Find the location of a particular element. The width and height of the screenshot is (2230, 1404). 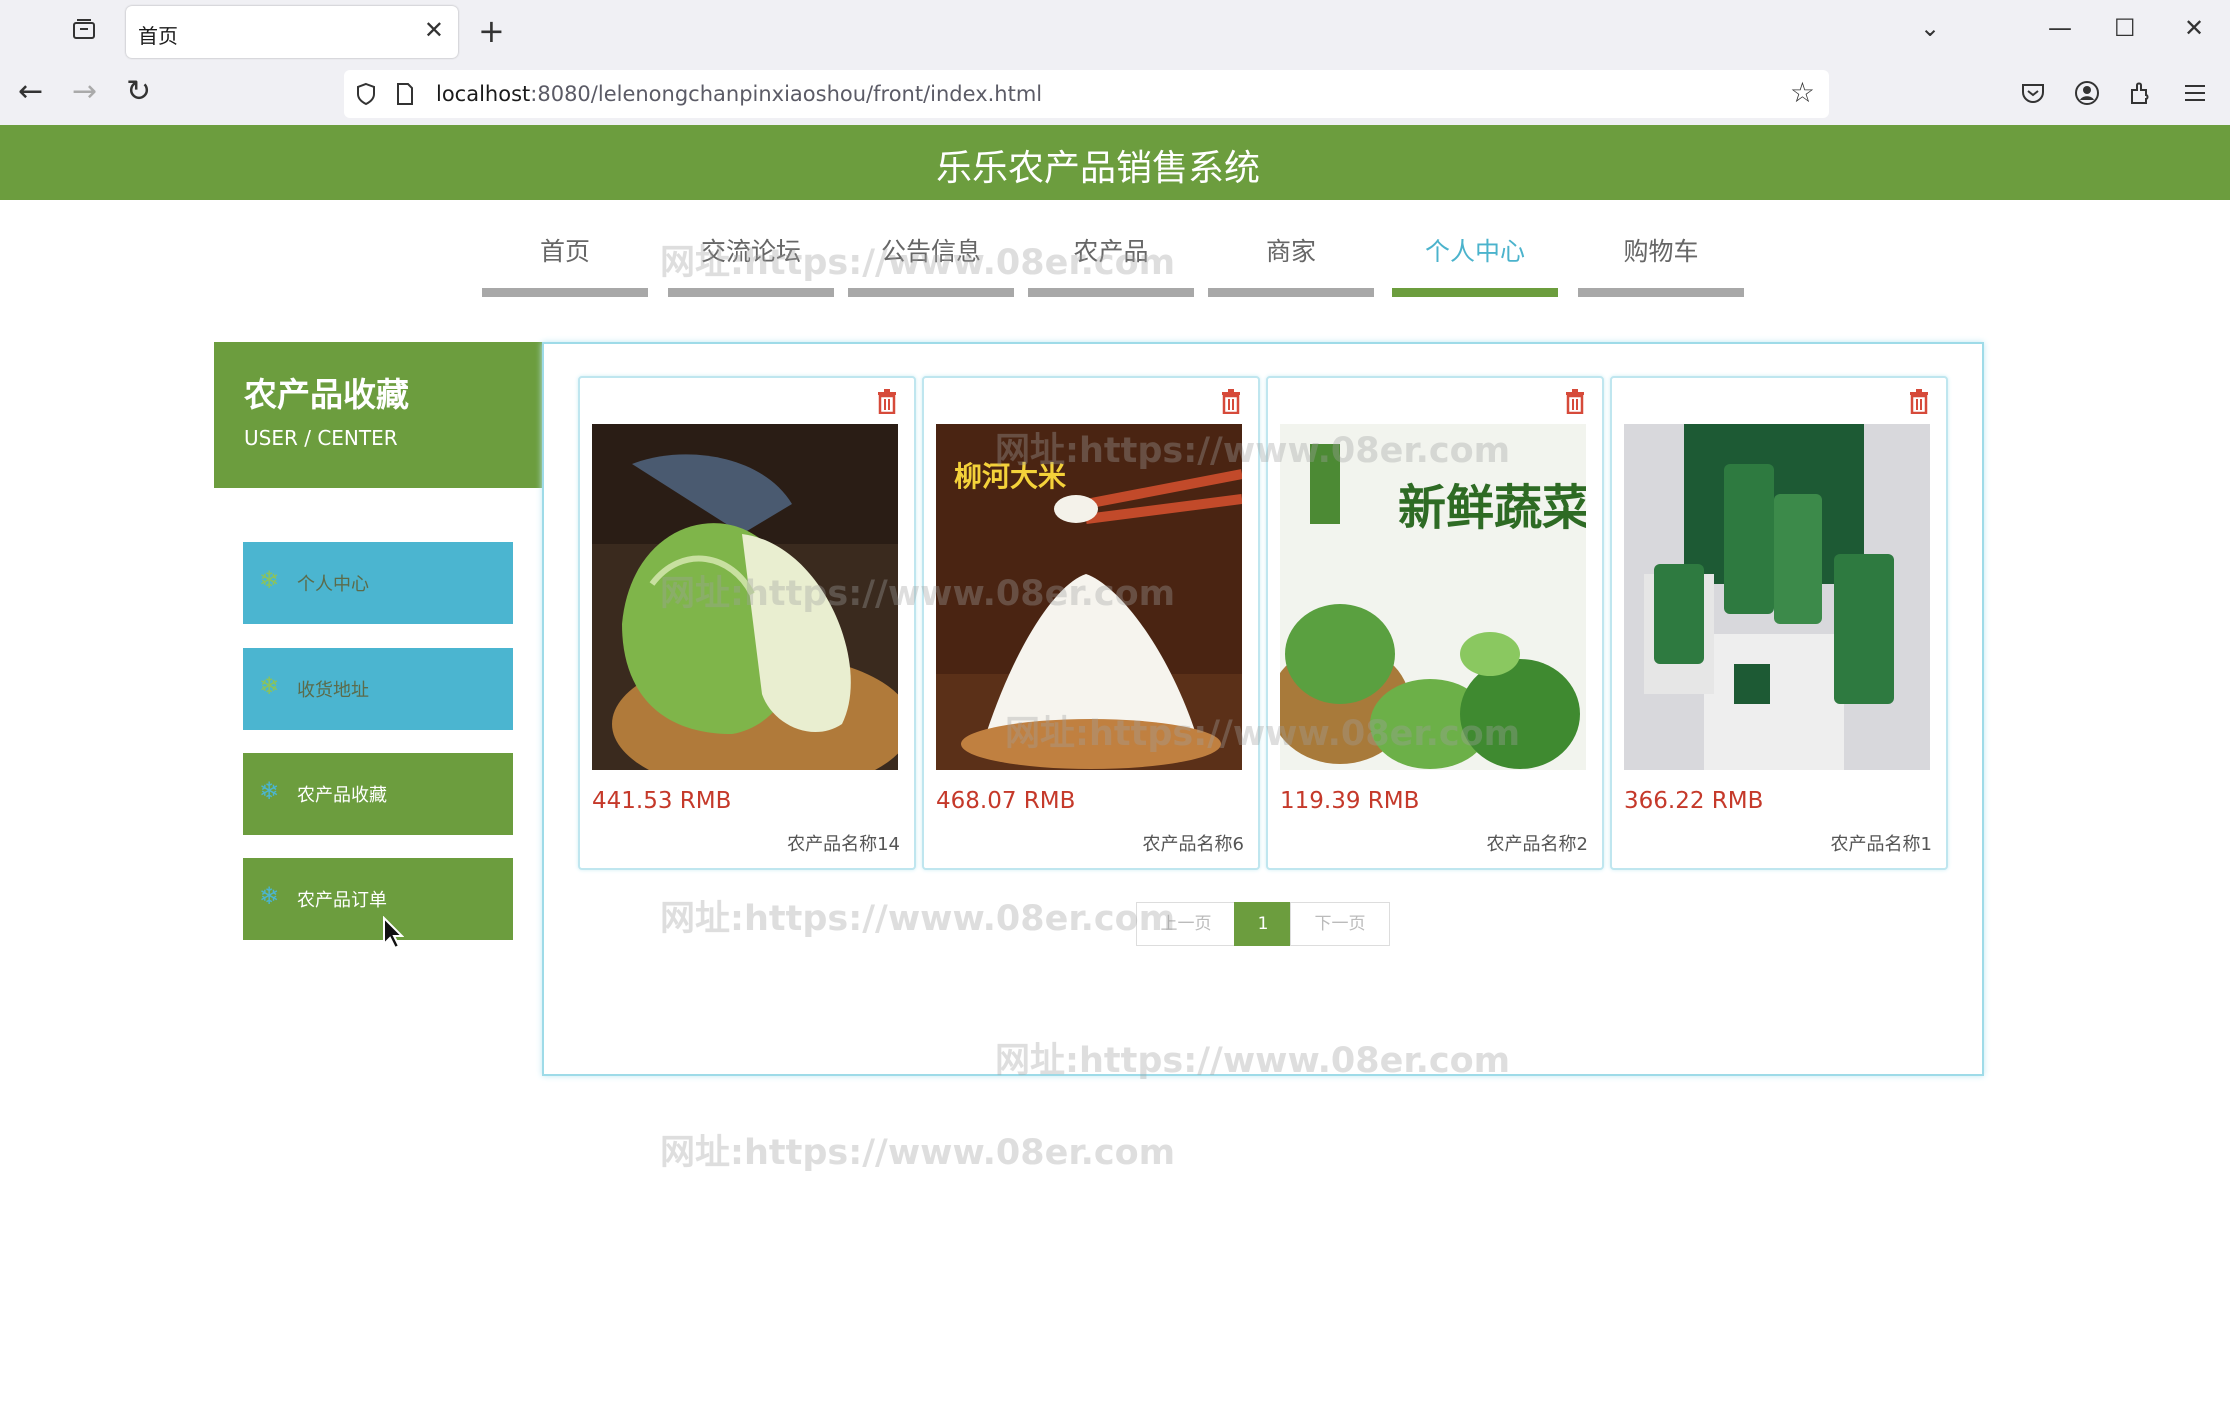

sidebar-item-orders: ❄ 农产品订单 is located at coordinates (378, 899).